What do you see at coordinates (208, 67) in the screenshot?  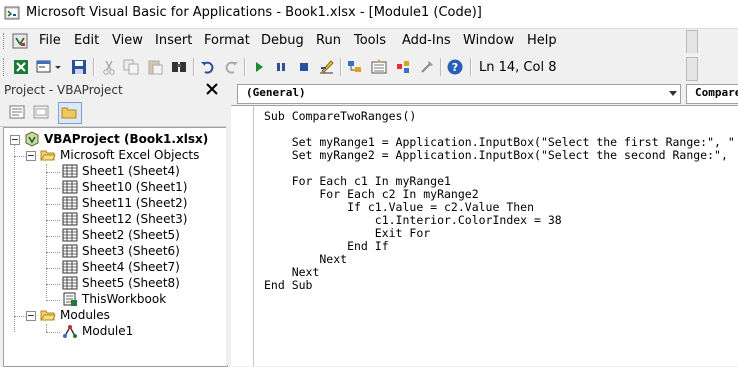 I see `undo-icon` at bounding box center [208, 67].